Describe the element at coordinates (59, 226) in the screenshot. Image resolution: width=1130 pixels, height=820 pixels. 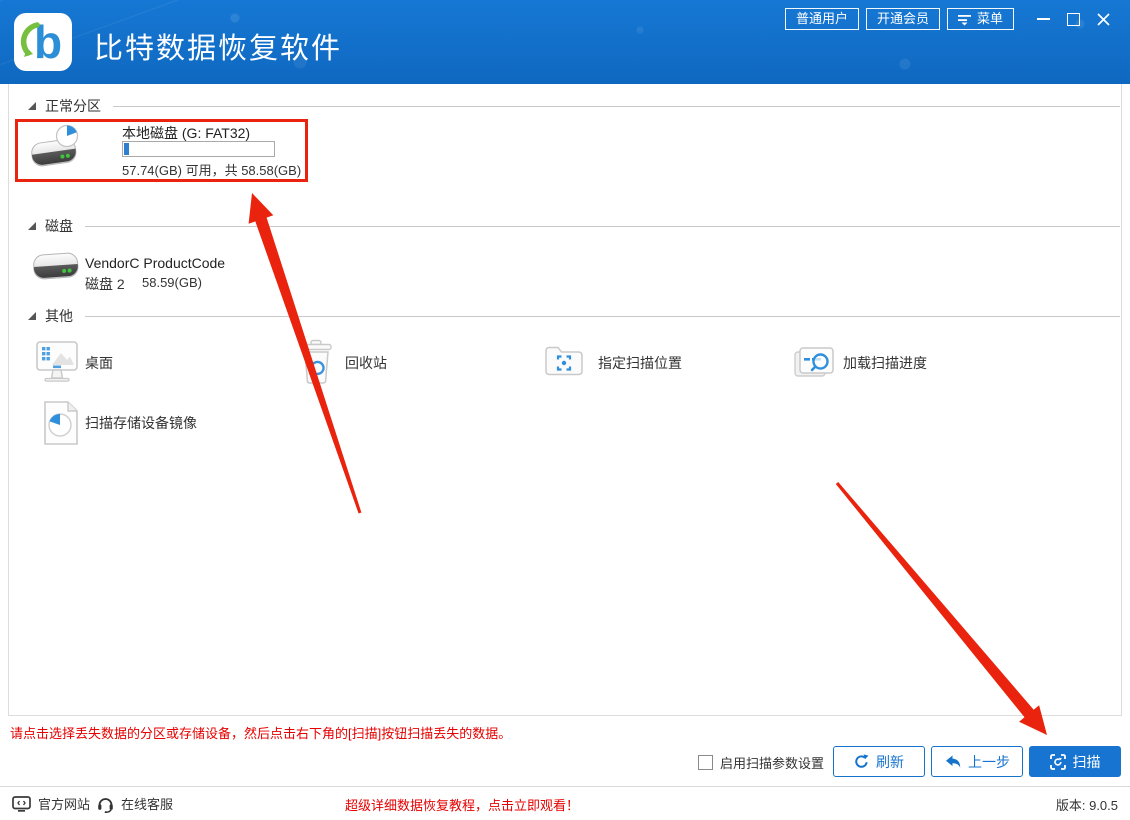
I see `section-title: 磁盘` at that location.